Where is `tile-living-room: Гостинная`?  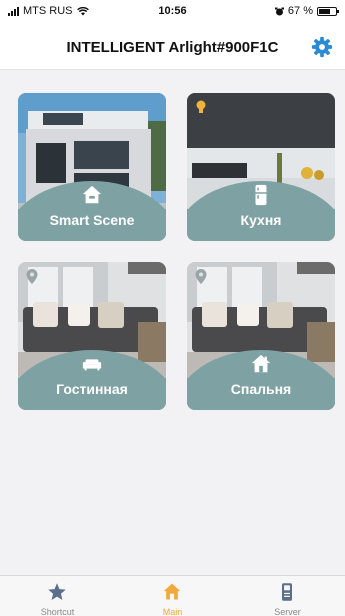
tile-living-room: Гостинная is located at coordinates (92, 336).